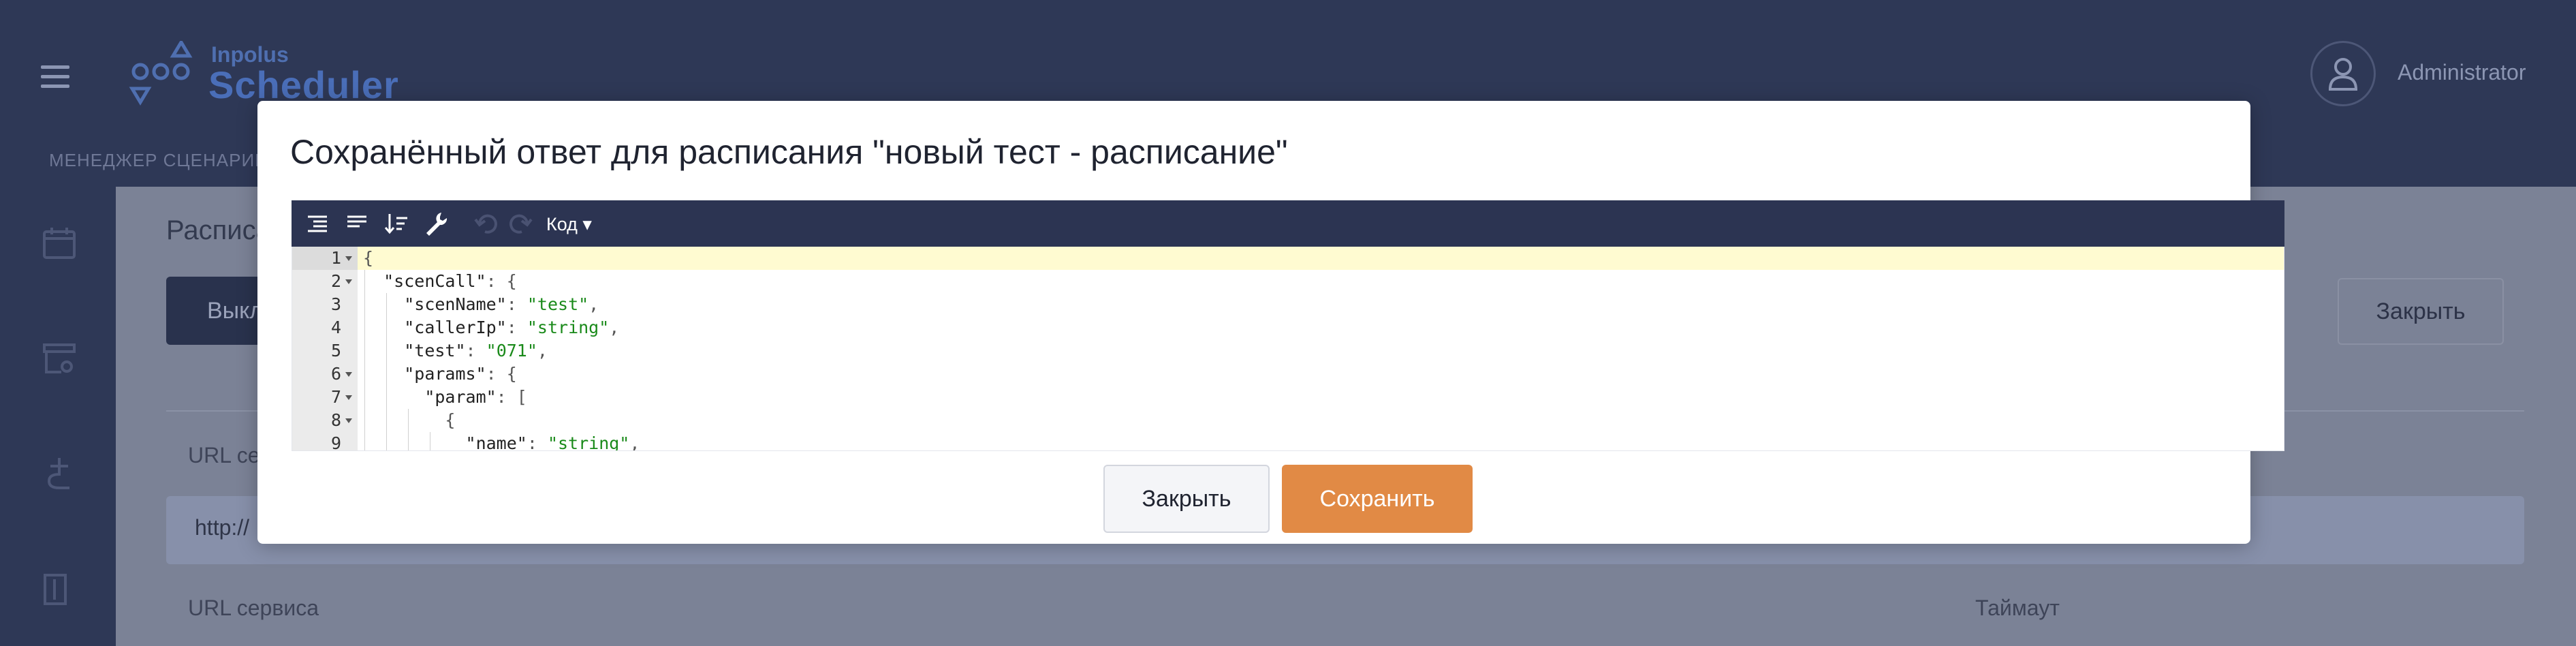 The height and width of the screenshot is (646, 2576). Describe the element at coordinates (1288, 397) in the screenshot. I see `code-line: 7 "param": [` at that location.